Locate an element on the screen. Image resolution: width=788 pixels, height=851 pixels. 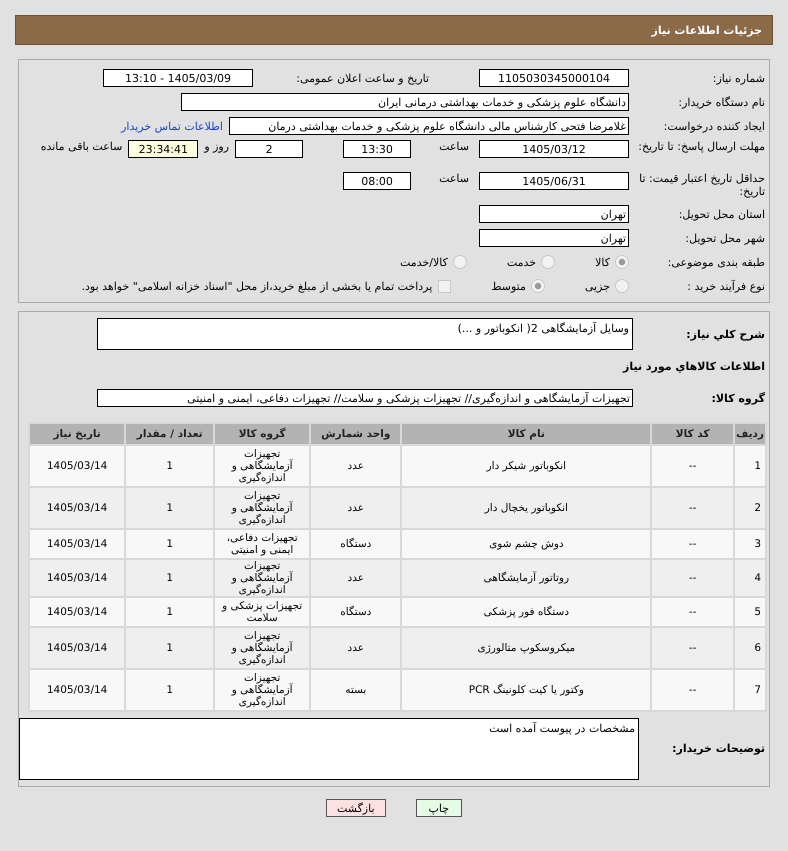
buyer-org-field: دانشگاه علوم پزشکی و خدمات بهداشتی درمانی ایران is located at coordinates (405, 102).